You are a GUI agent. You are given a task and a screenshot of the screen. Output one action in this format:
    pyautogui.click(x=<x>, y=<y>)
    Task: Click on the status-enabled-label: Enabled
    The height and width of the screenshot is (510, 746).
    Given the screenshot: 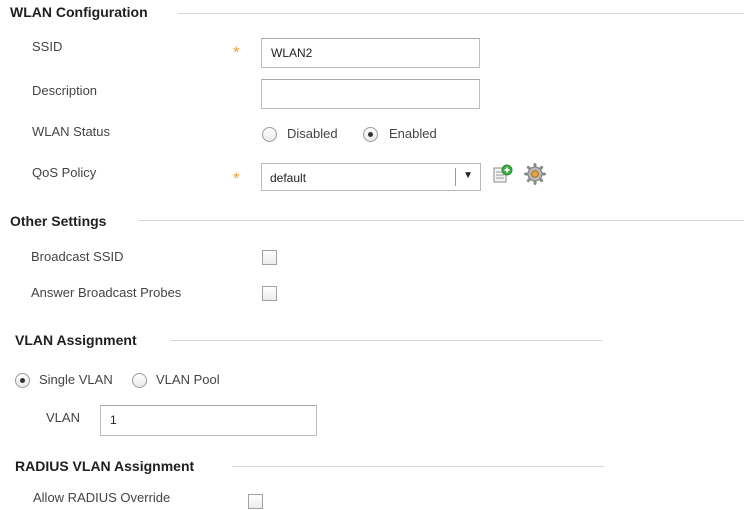 What is the action you would take?
    pyautogui.click(x=413, y=133)
    